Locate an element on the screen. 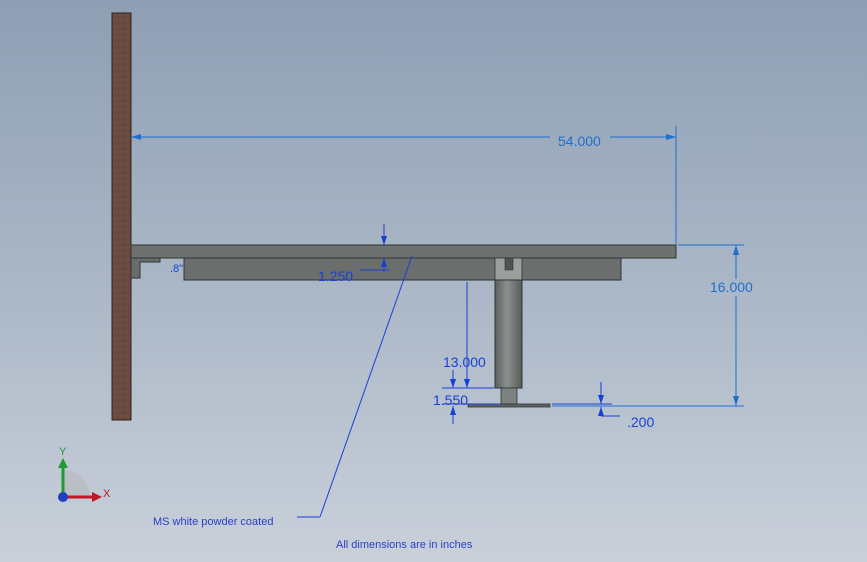 The height and width of the screenshot is (562, 867). units-note: All dimensions are in inches is located at coordinates (404, 545).